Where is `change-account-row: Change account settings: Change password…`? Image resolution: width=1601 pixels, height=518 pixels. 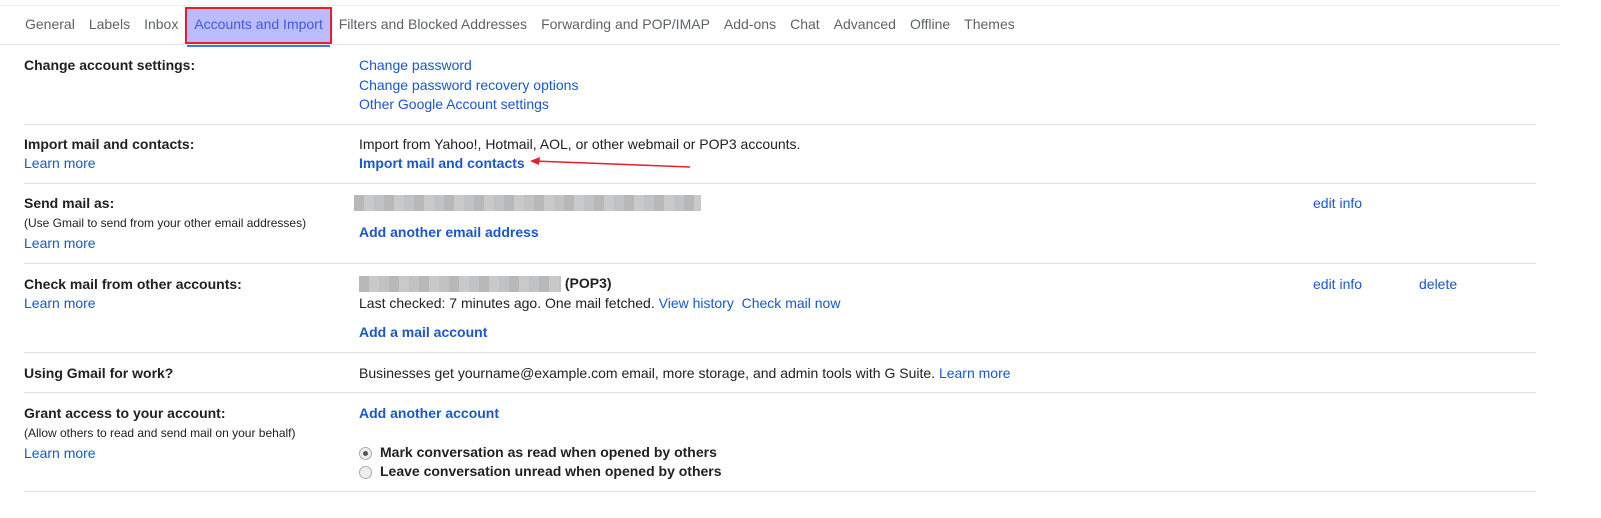
change-account-row: Change account settings: Change password… is located at coordinates (780, 85).